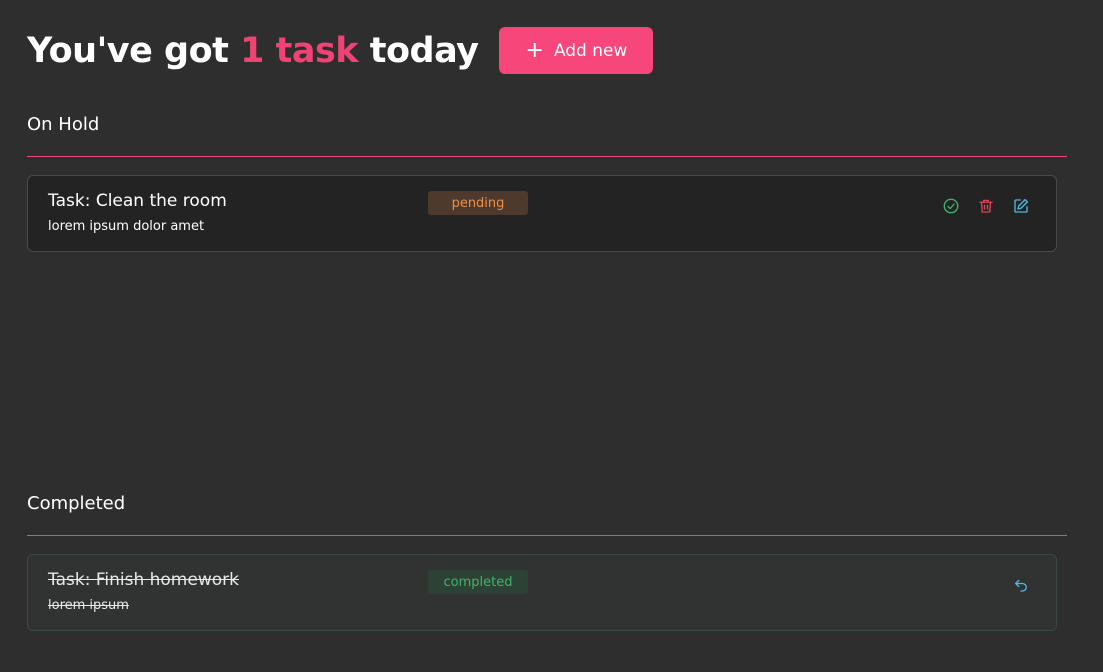  I want to click on page-header: You've got 1 task today + Add new, so click(340, 50).